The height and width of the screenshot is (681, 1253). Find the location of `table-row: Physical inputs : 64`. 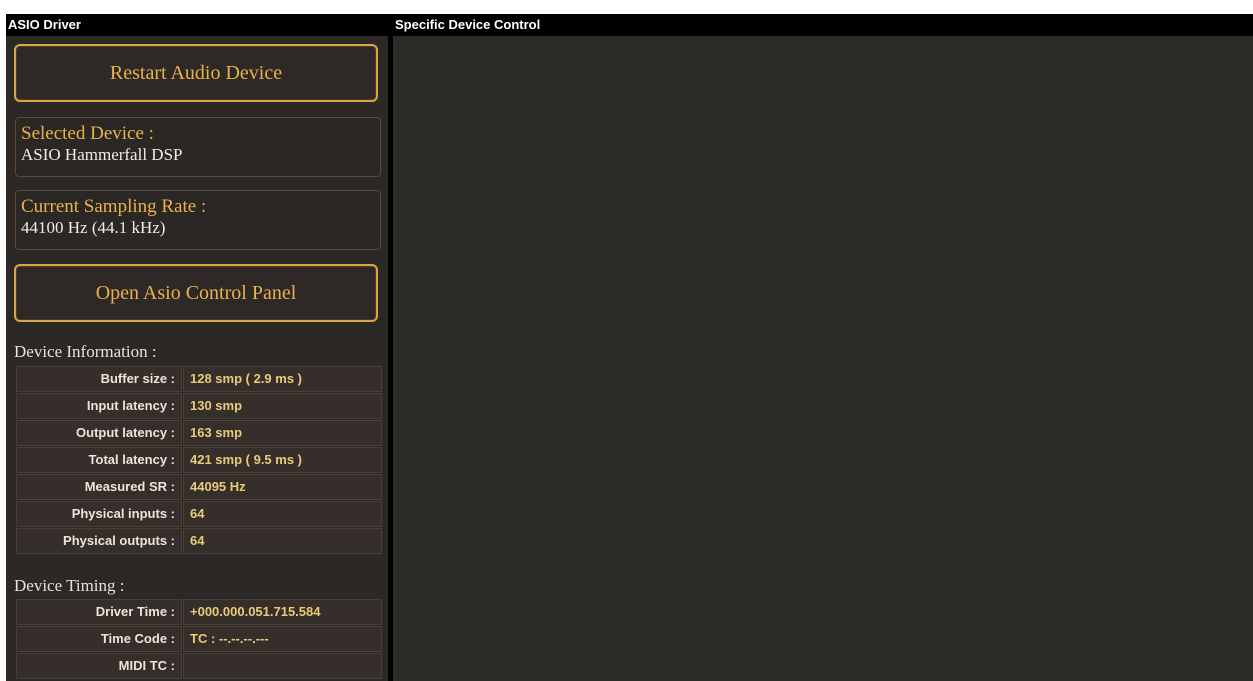

table-row: Physical inputs : 64 is located at coordinates (199, 514).